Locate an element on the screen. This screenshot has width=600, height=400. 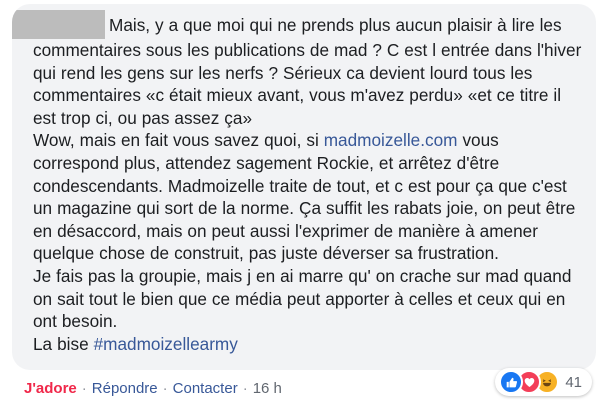
reaction-count: 41 is located at coordinates (573, 382).